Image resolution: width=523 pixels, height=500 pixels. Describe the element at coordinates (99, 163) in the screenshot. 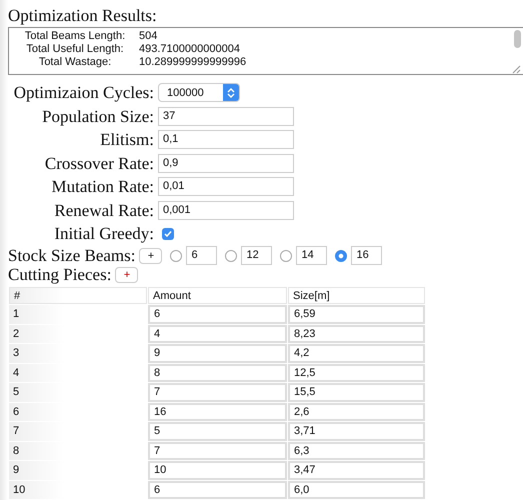

I see `field-label: Crossover Rate:` at that location.